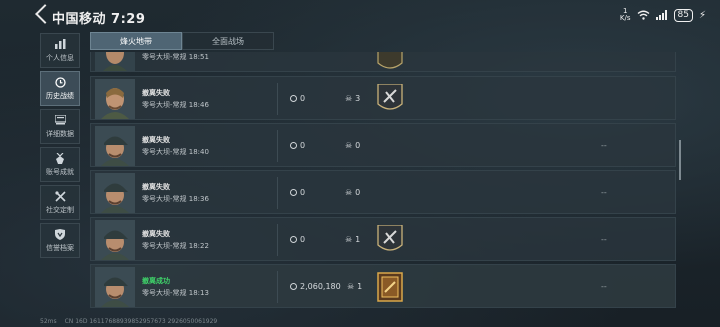 This screenshot has width=720, height=327. I want to click on sidebar: 个人信息 历史战绩 详细数据 账号成就 社交定制 信誉档案, so click(60, 147).